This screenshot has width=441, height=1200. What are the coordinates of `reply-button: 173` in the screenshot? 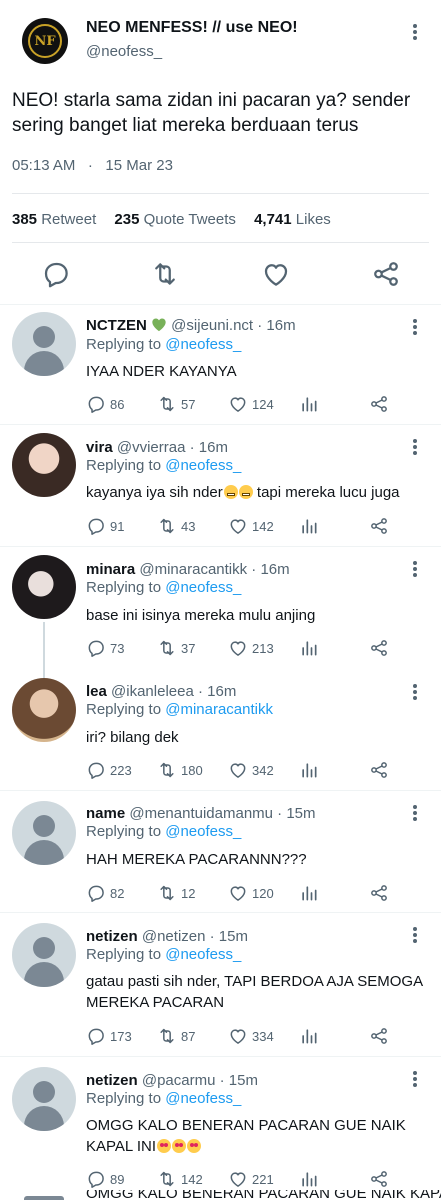 It's located at (109, 1036).